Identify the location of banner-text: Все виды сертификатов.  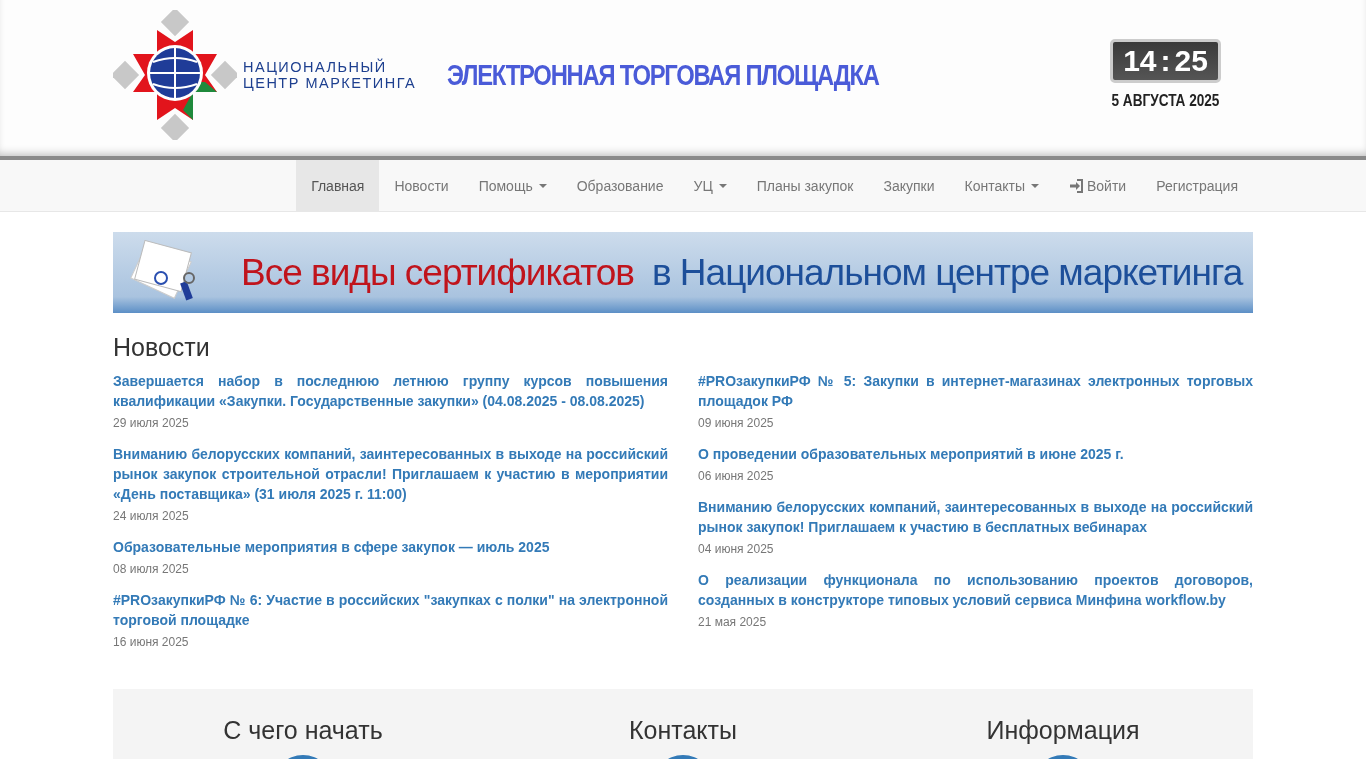
(437, 272).